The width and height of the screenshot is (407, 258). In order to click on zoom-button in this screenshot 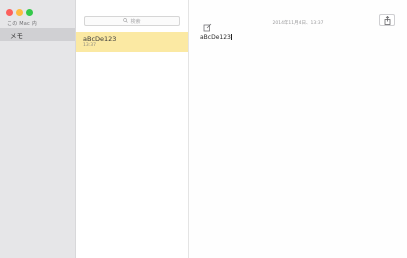, I will do `click(29, 12)`.